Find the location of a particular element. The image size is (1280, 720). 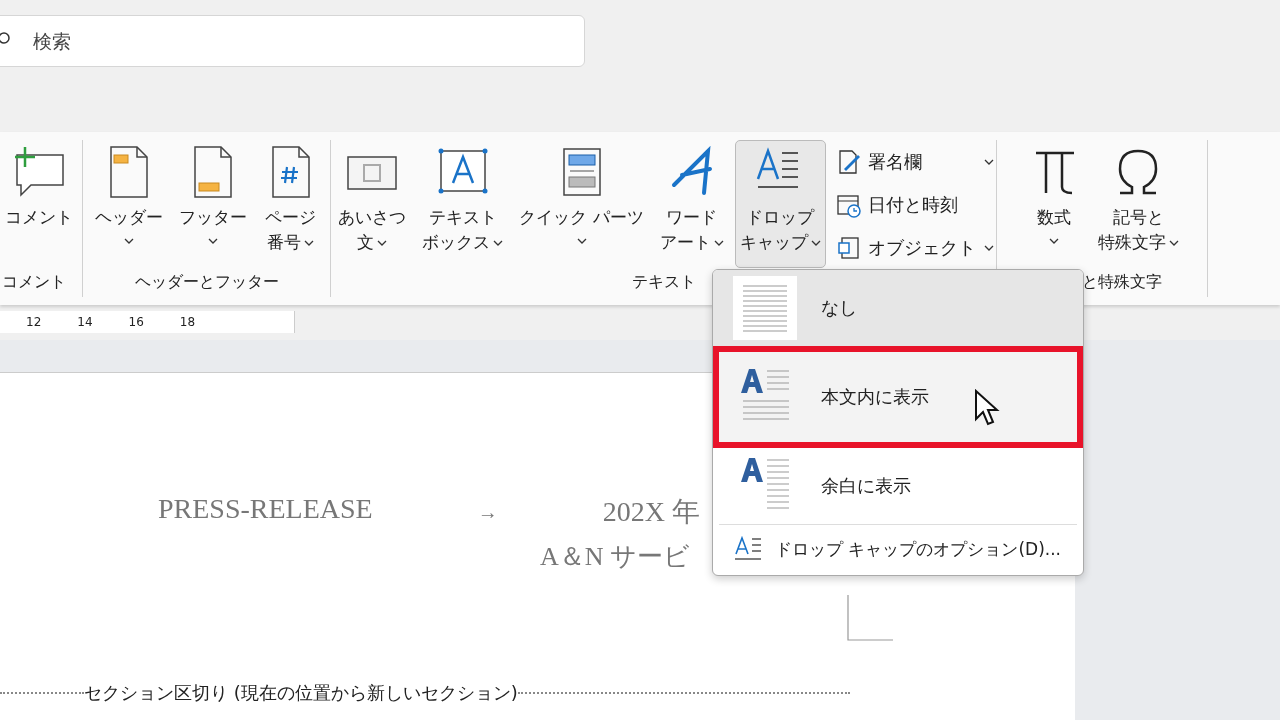

ribbon-button: ヘッダー is located at coordinates (128, 204).